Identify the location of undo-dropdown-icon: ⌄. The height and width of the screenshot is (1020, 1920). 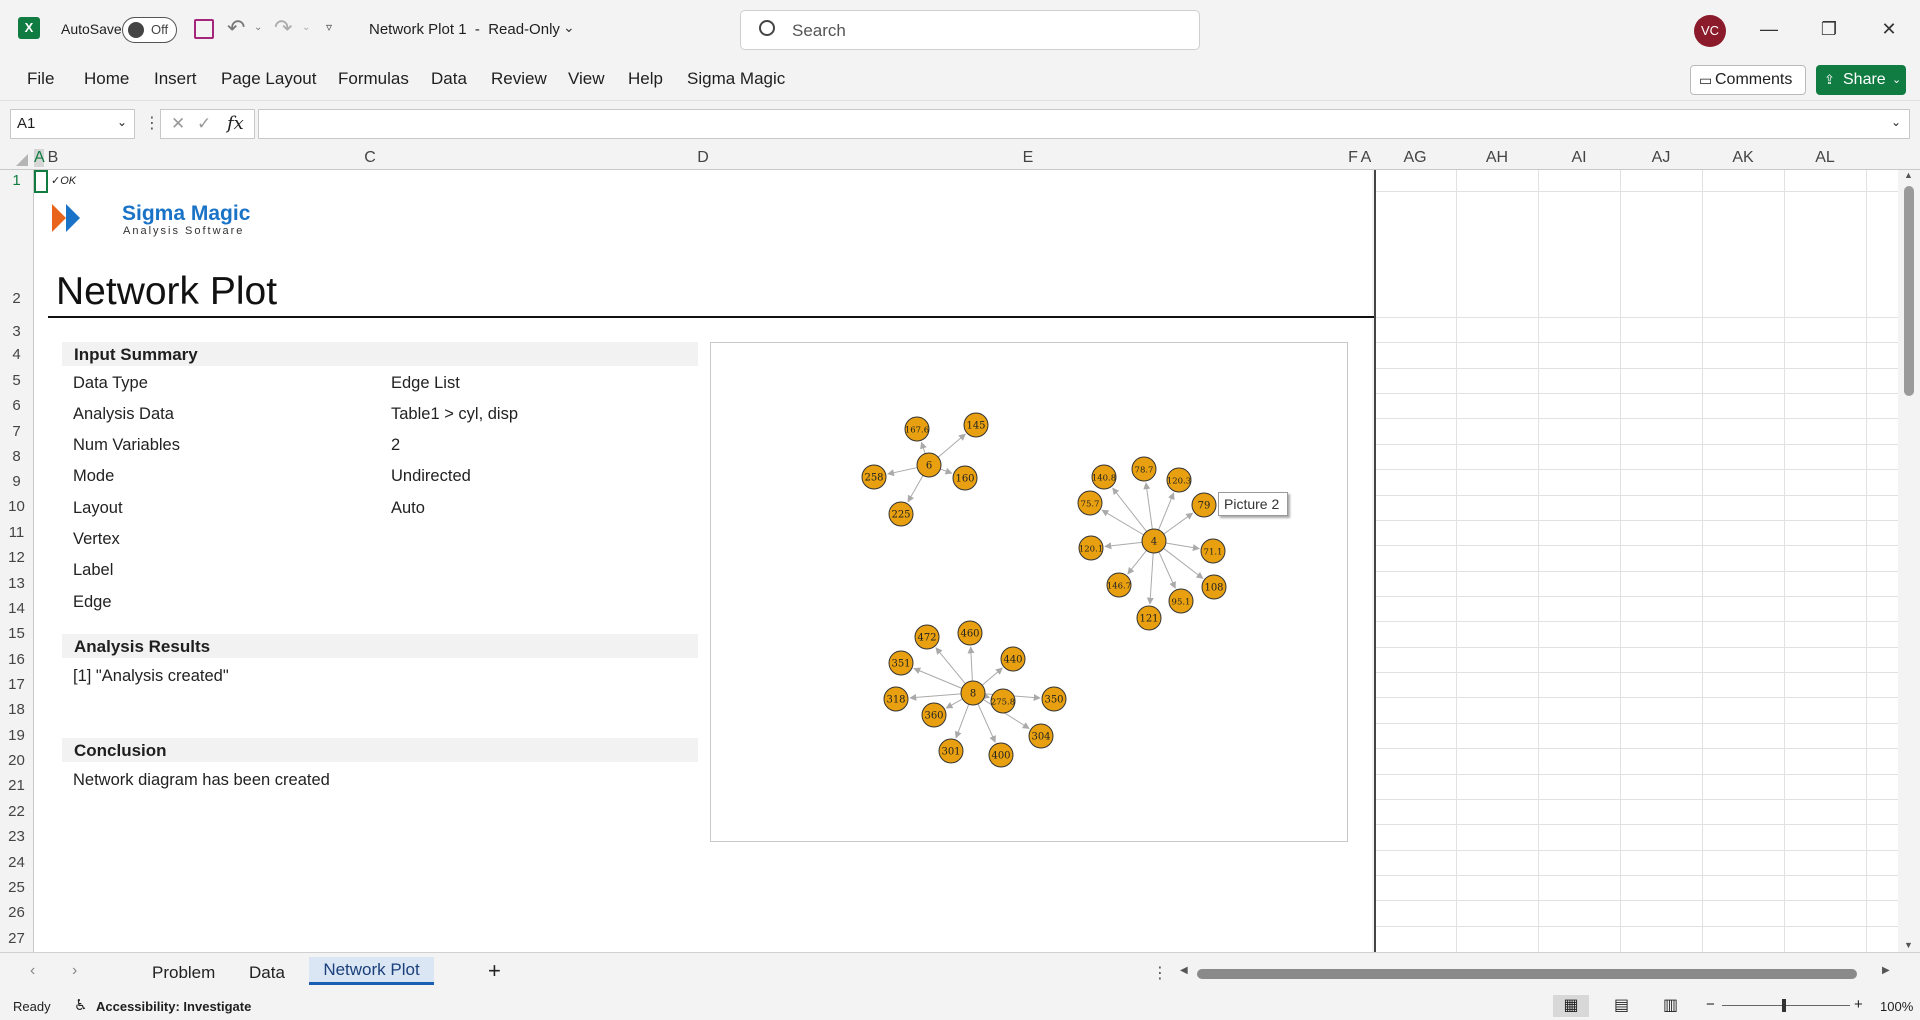
(258, 27).